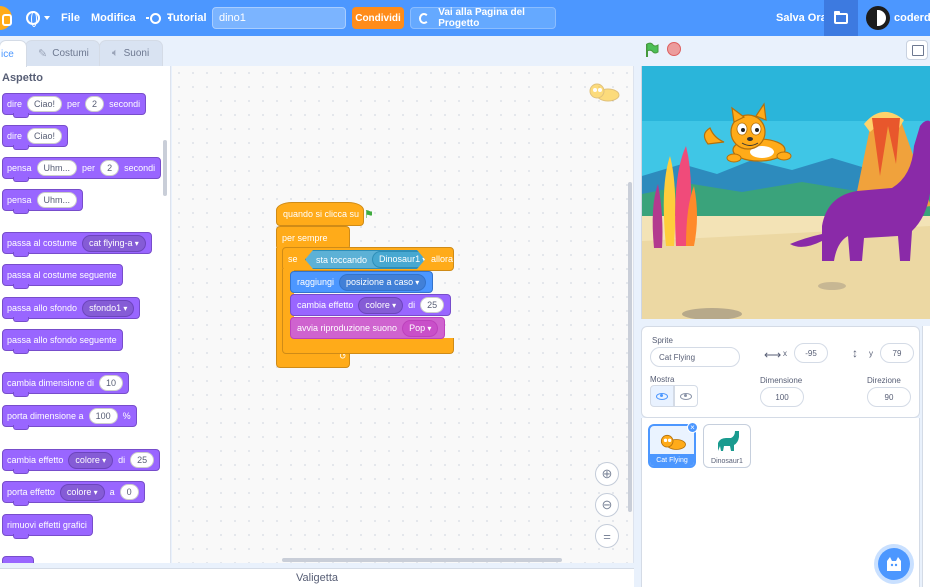  I want to click on block-text: a, so click(112, 492).